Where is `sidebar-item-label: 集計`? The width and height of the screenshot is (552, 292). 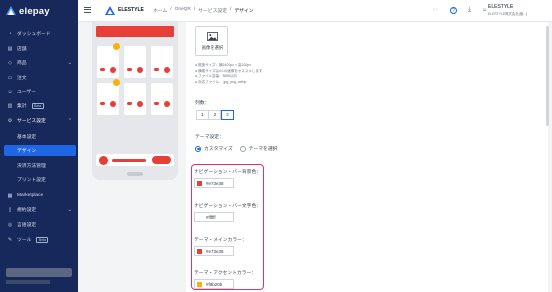
sidebar-item-label: 集計 is located at coordinates (22, 106).